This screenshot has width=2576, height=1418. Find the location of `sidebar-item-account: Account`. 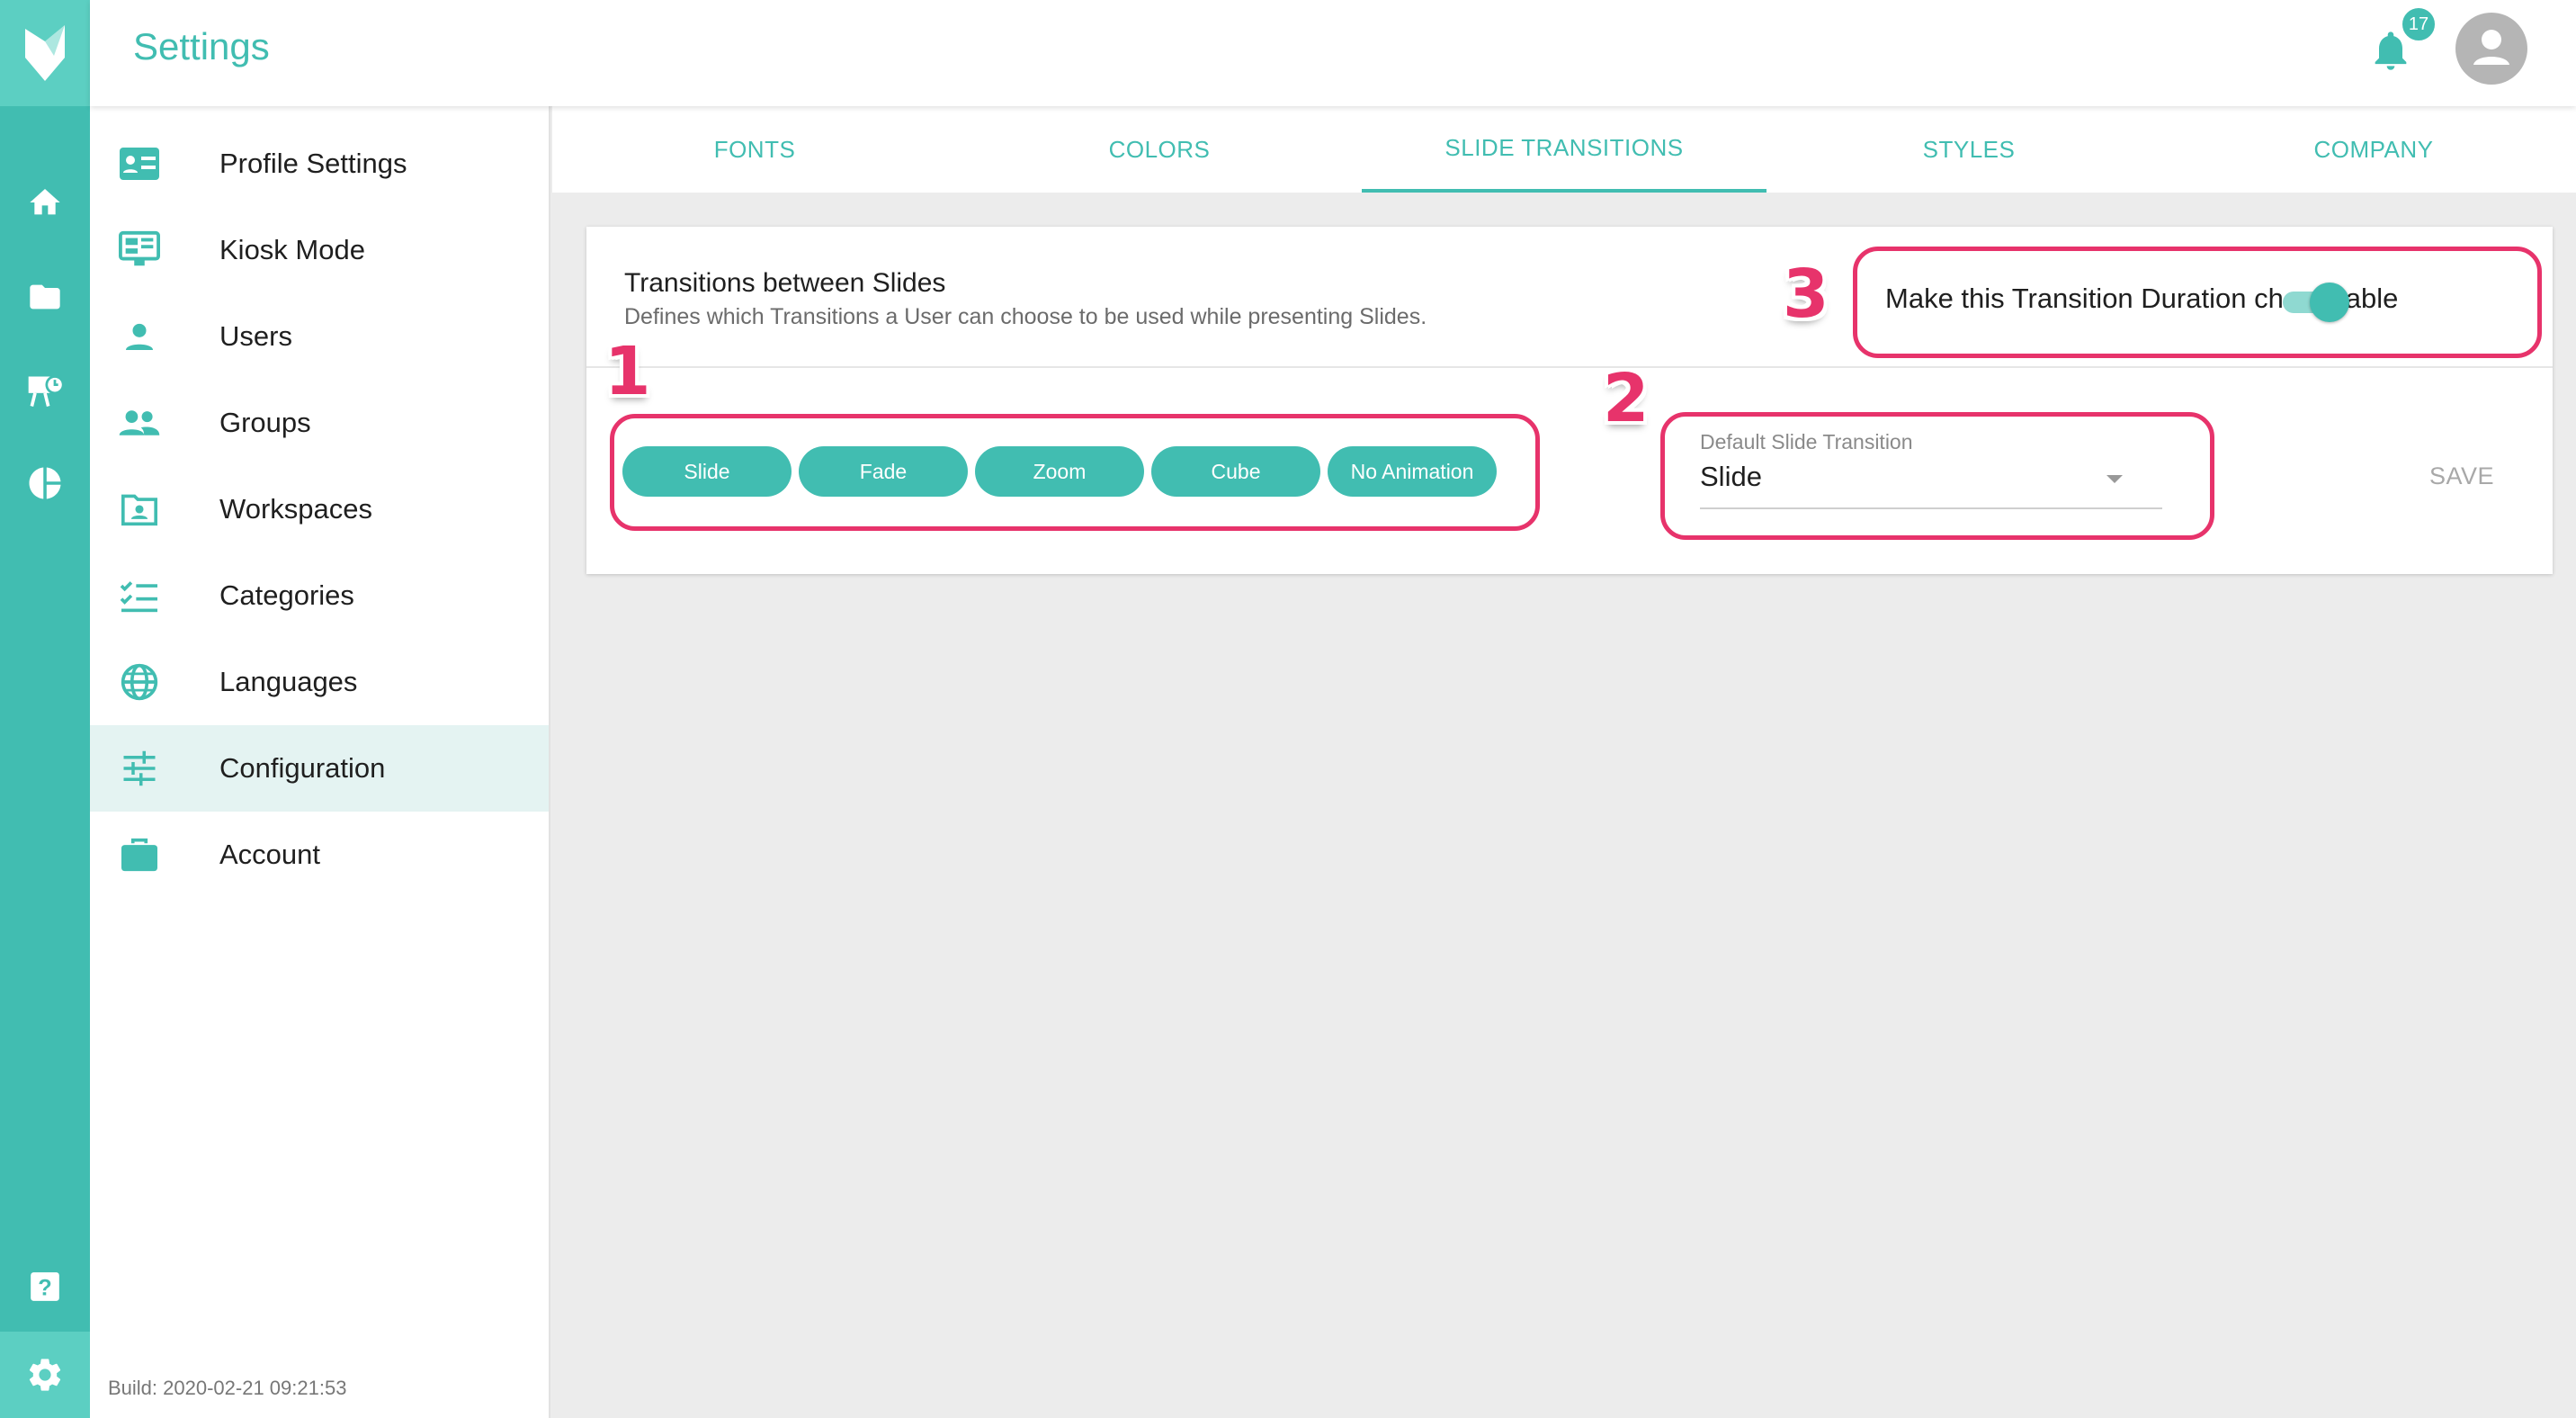

sidebar-item-account: Account is located at coordinates (319, 855).